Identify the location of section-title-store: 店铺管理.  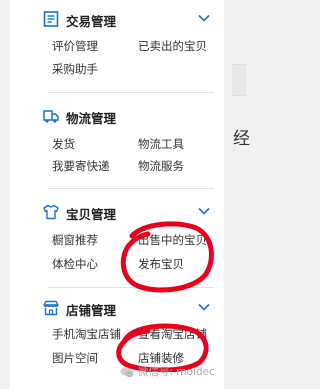
(91, 309).